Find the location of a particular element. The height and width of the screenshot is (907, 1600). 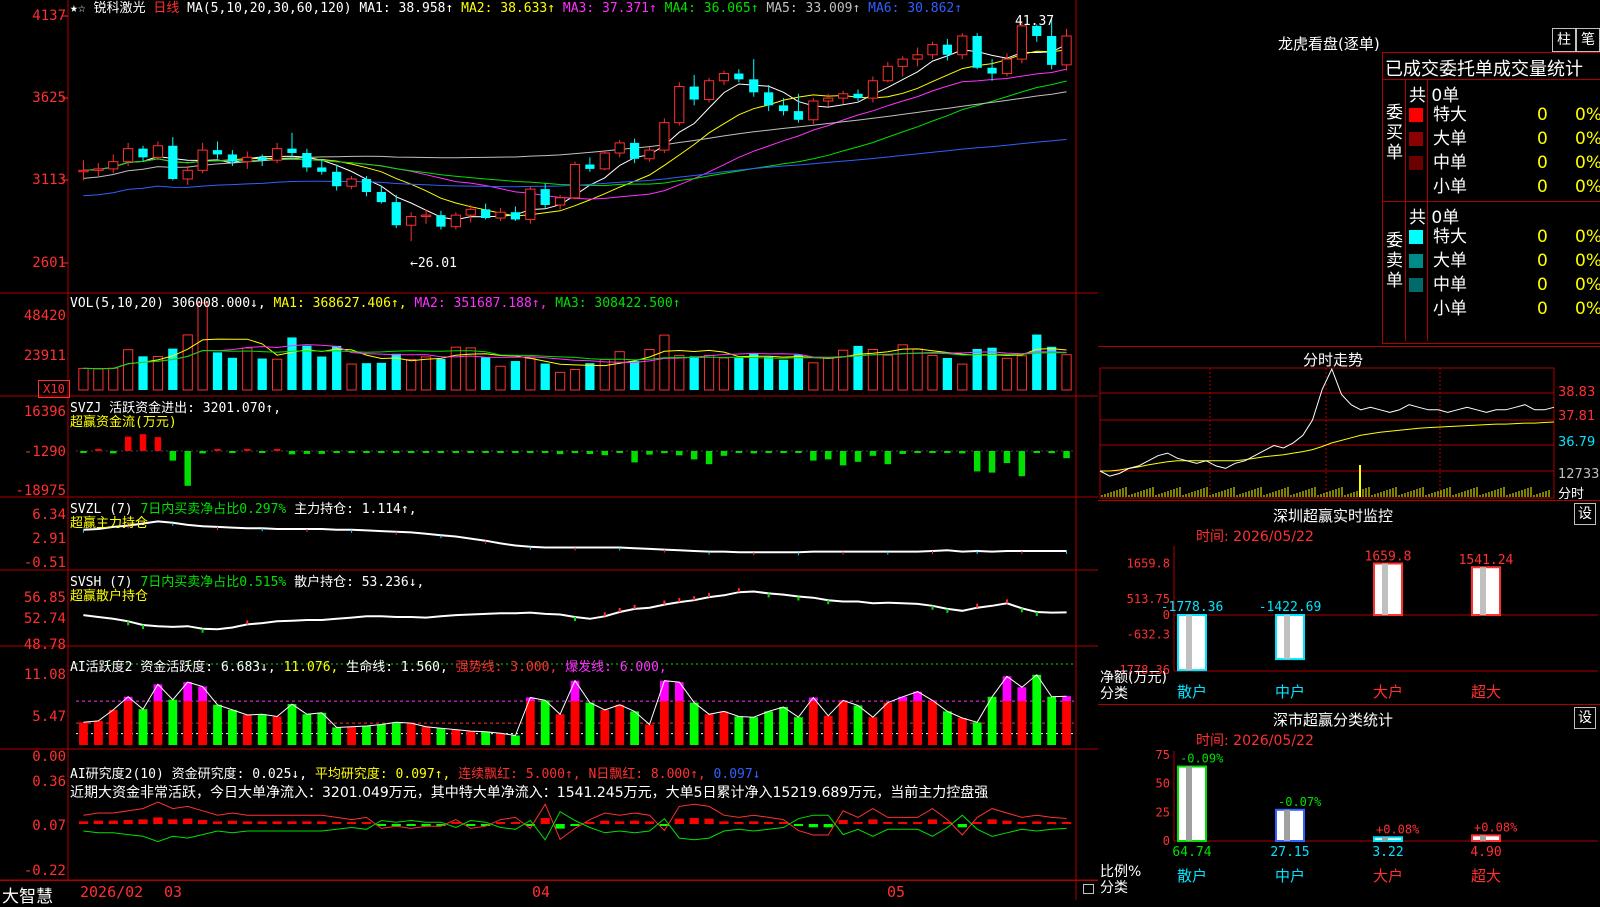

order-size-label: 中单 is located at coordinates (1450, 285).